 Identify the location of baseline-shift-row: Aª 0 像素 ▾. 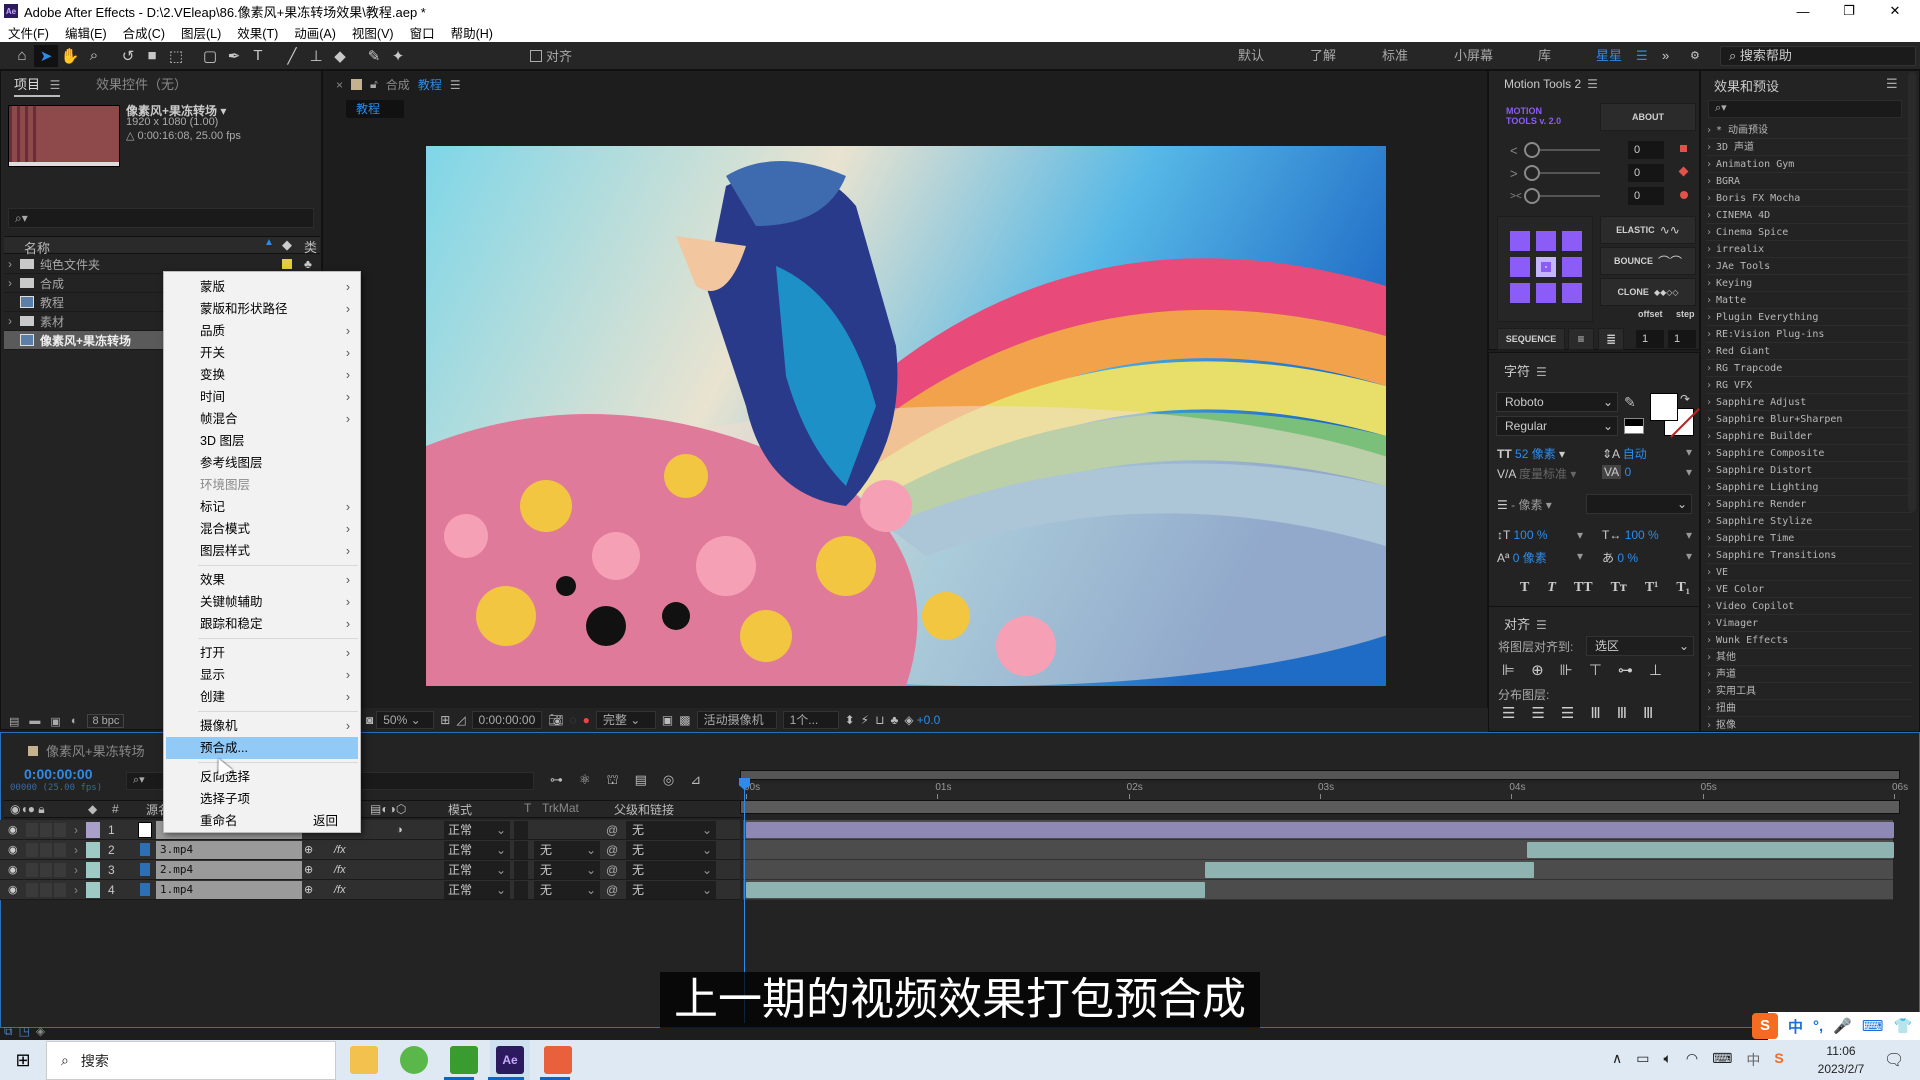
(1540, 557).